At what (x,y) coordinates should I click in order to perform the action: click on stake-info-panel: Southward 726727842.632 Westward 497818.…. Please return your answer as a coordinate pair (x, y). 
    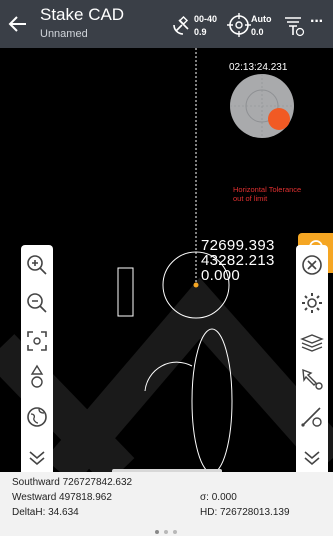
    Looking at the image, I should click on (166, 504).